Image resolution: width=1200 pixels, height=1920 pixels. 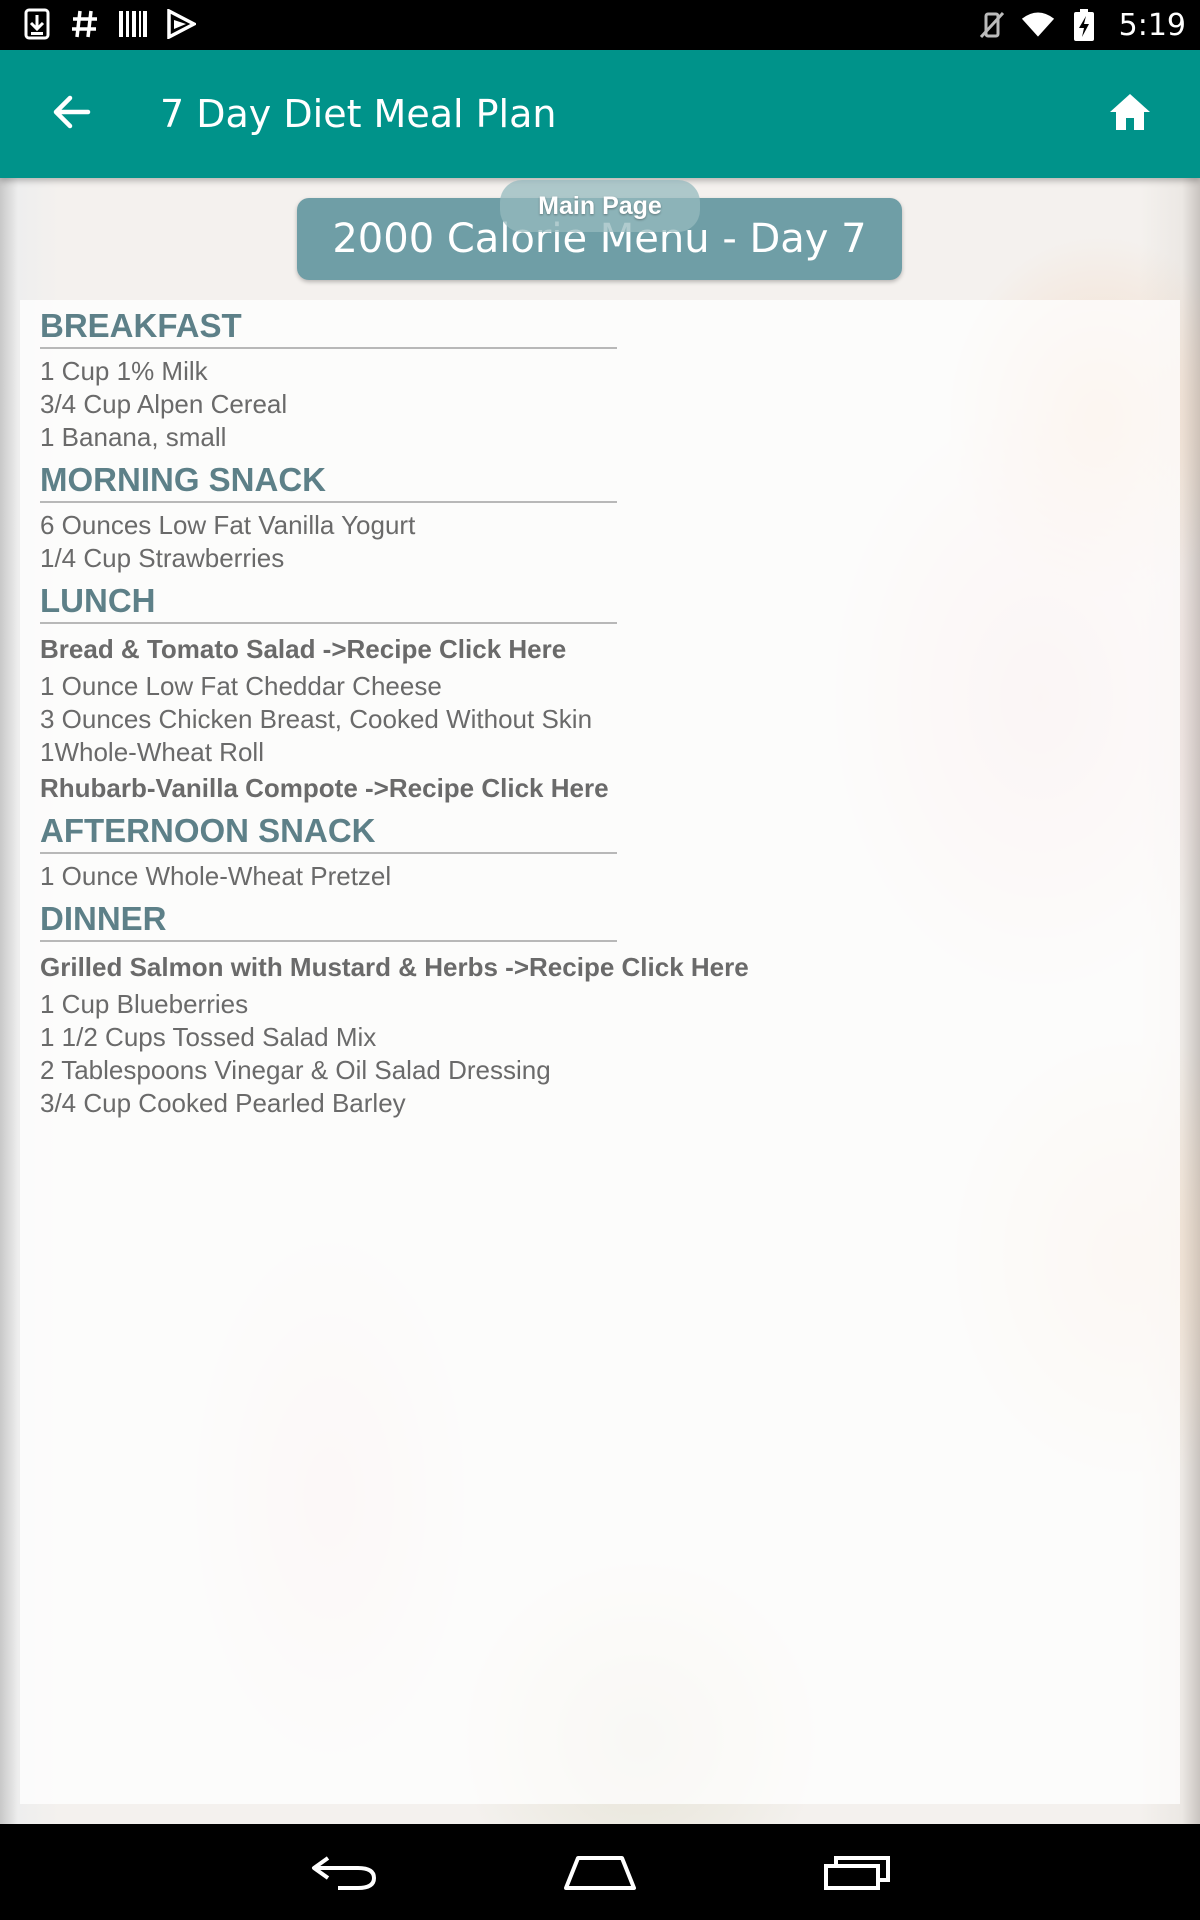 What do you see at coordinates (600, 649) in the screenshot?
I see `recipe-link: Bread & Tomato Salad ->Recipe Click Here` at bounding box center [600, 649].